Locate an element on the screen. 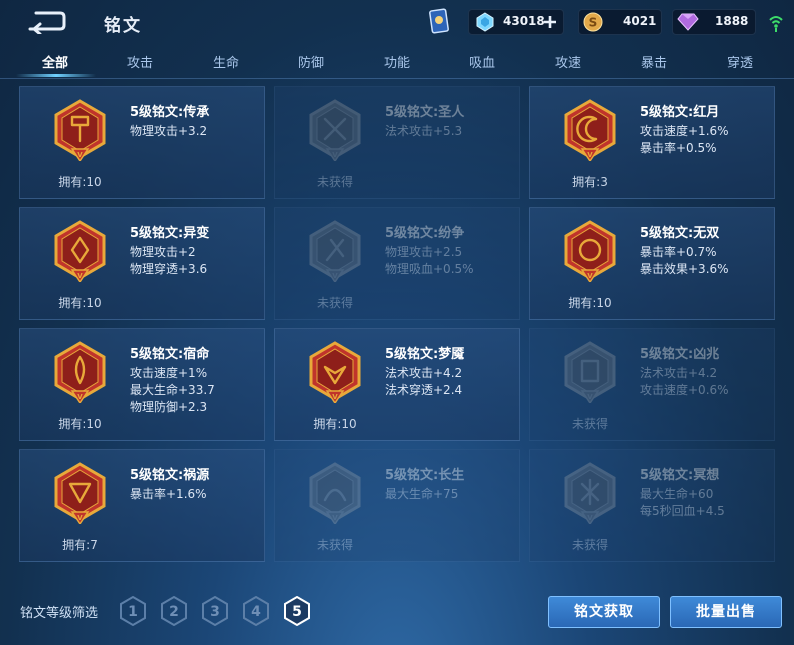  tab-penetration: 穿透 is located at coordinates (740, 61).